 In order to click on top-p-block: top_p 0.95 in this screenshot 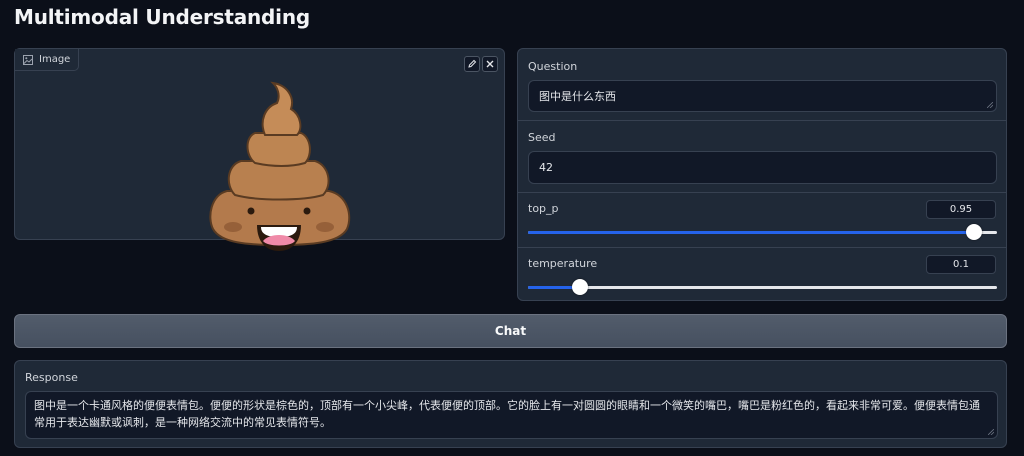, I will do `click(762, 220)`.